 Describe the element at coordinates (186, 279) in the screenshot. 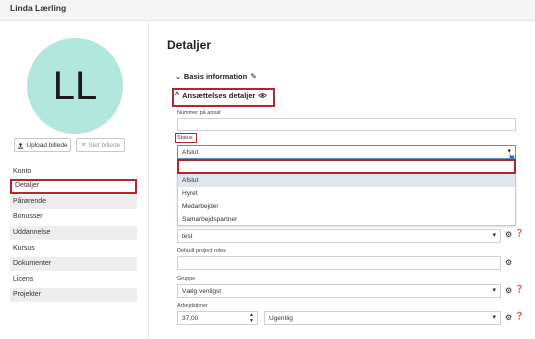

I see `gruppe-label: Gruppe` at that location.